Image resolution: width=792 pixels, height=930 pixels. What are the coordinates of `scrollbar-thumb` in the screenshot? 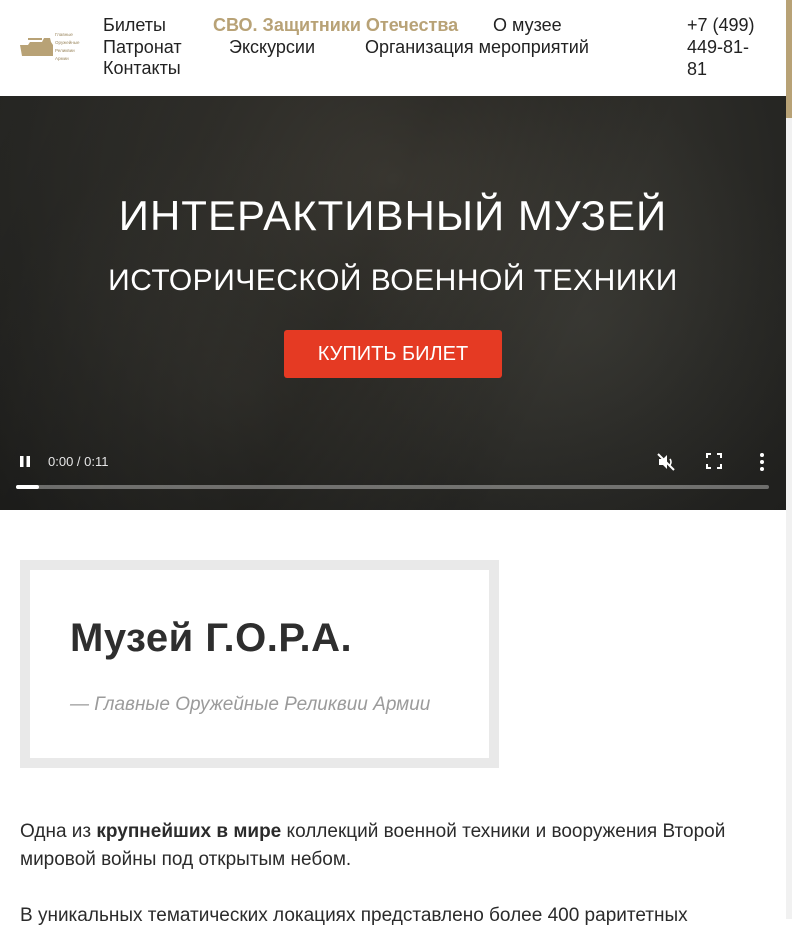 It's located at (789, 59).